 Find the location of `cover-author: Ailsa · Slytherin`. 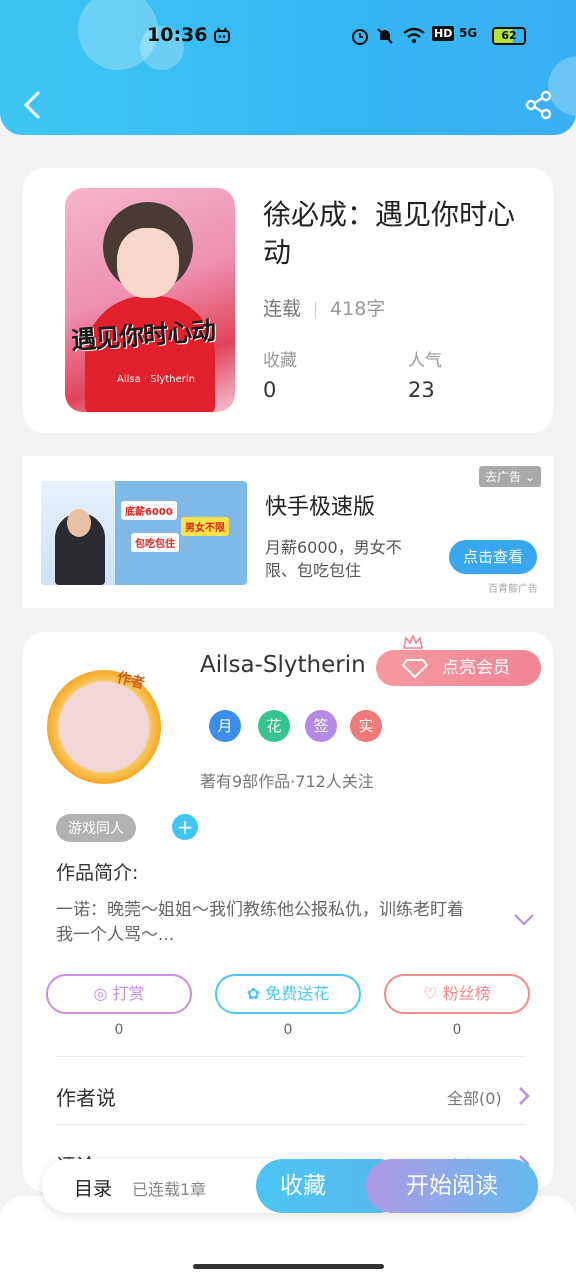

cover-author: Ailsa · Slytherin is located at coordinates (156, 379).